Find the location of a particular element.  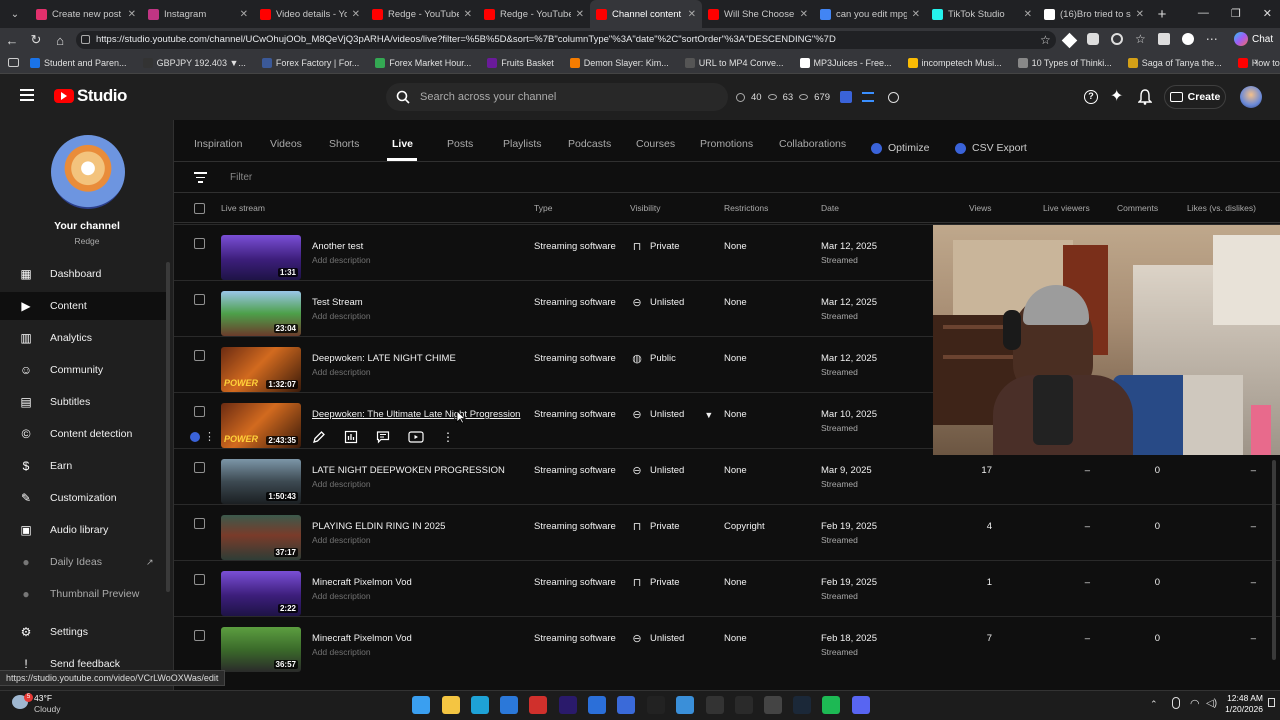

premiere-icon is located at coordinates (568, 705).